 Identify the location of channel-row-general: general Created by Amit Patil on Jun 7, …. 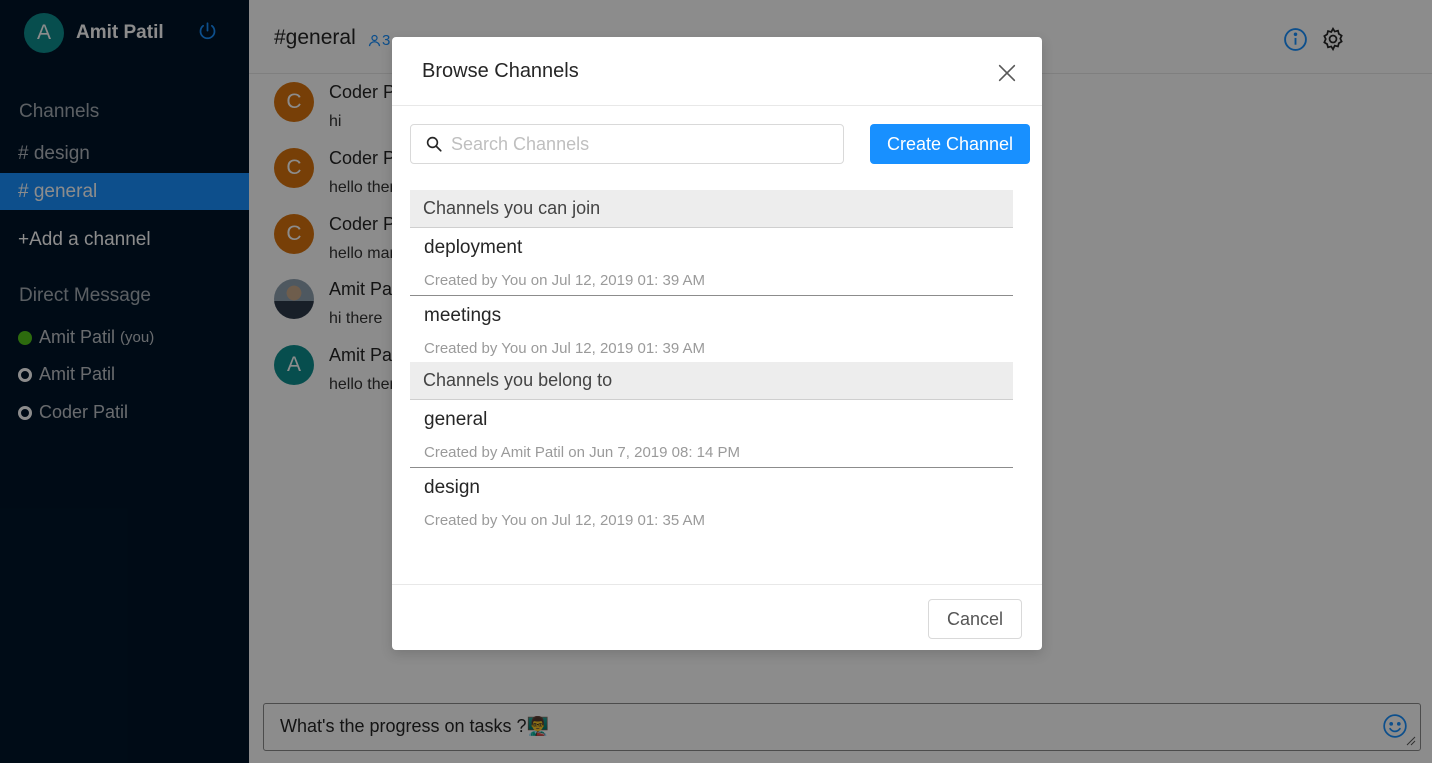
(711, 434).